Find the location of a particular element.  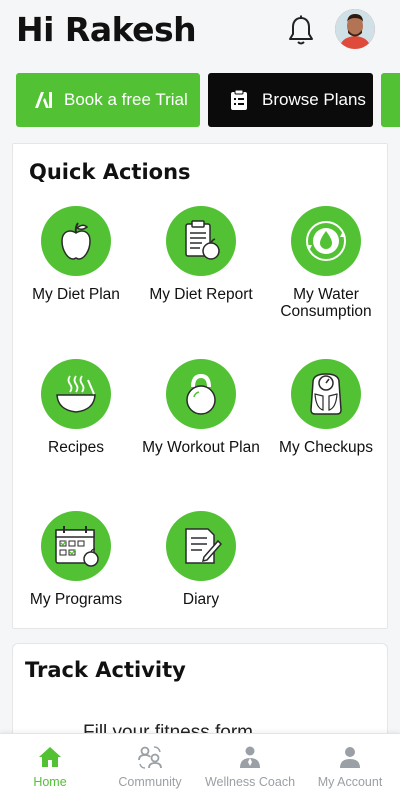

account-icon is located at coordinates (350, 757).